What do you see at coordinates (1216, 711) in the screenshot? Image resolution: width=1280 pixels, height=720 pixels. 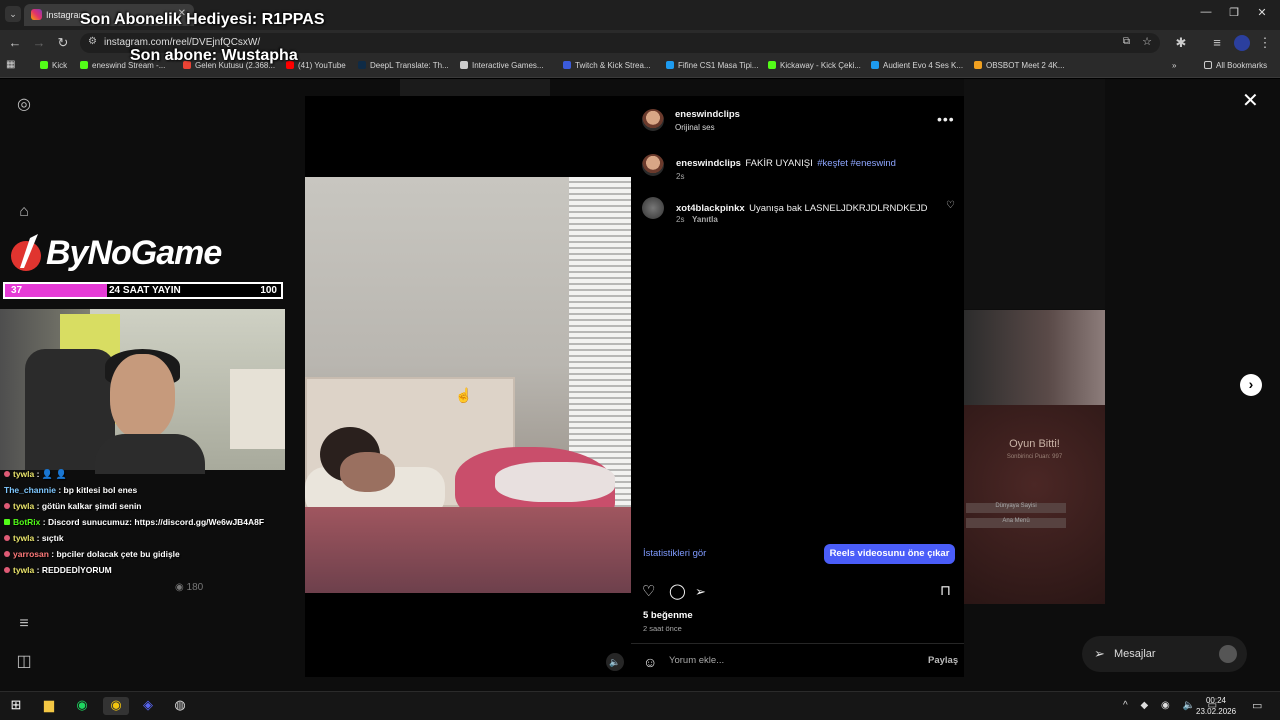 I see `clock-date: 23.02.2026` at bounding box center [1216, 711].